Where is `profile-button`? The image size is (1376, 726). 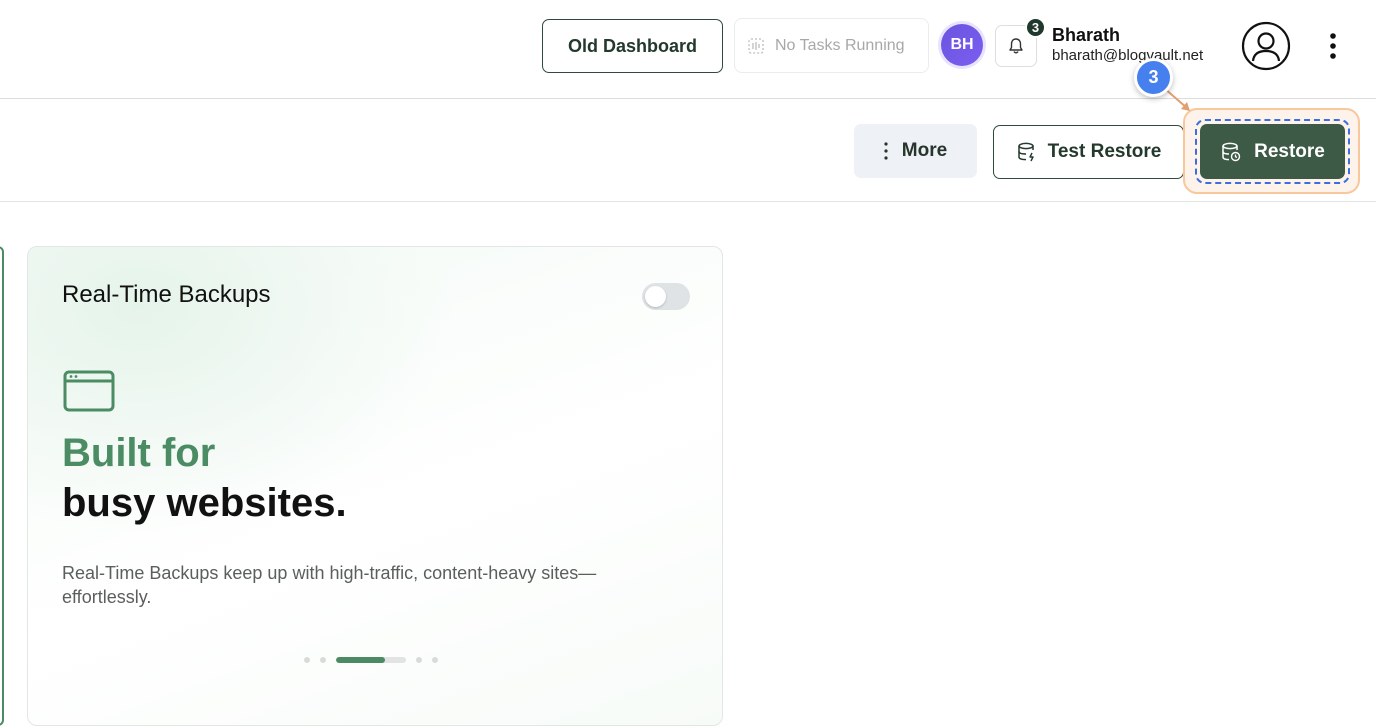 profile-button is located at coordinates (1266, 46).